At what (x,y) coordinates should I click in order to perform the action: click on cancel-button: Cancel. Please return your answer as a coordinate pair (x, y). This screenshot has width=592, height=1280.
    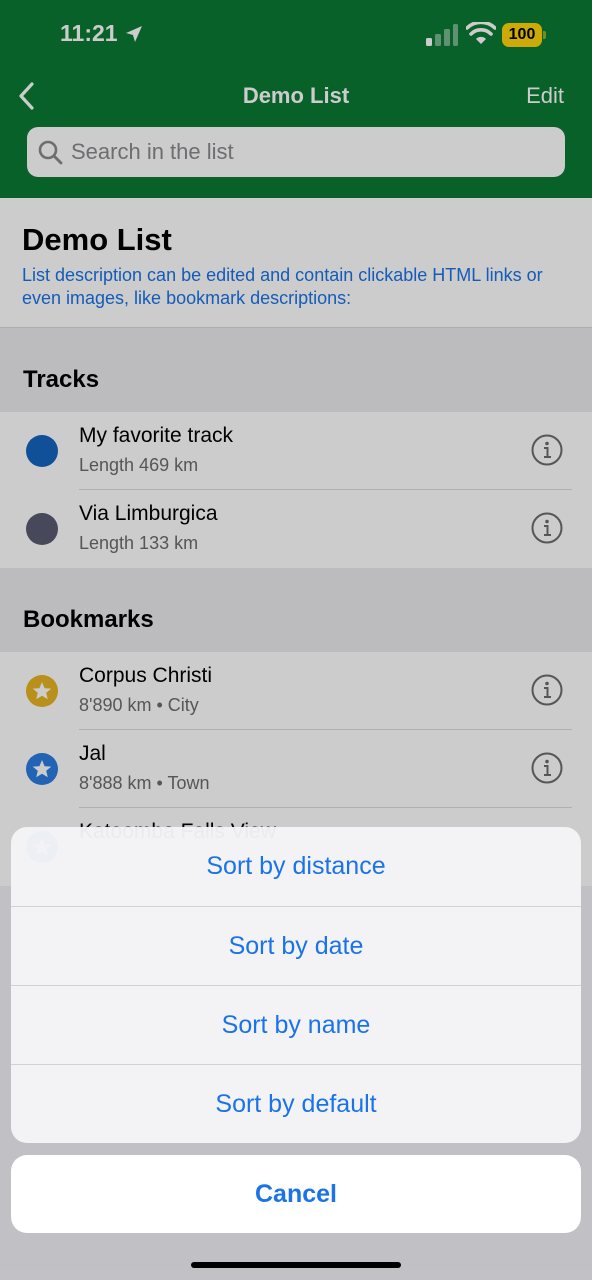
    Looking at the image, I should click on (296, 1194).